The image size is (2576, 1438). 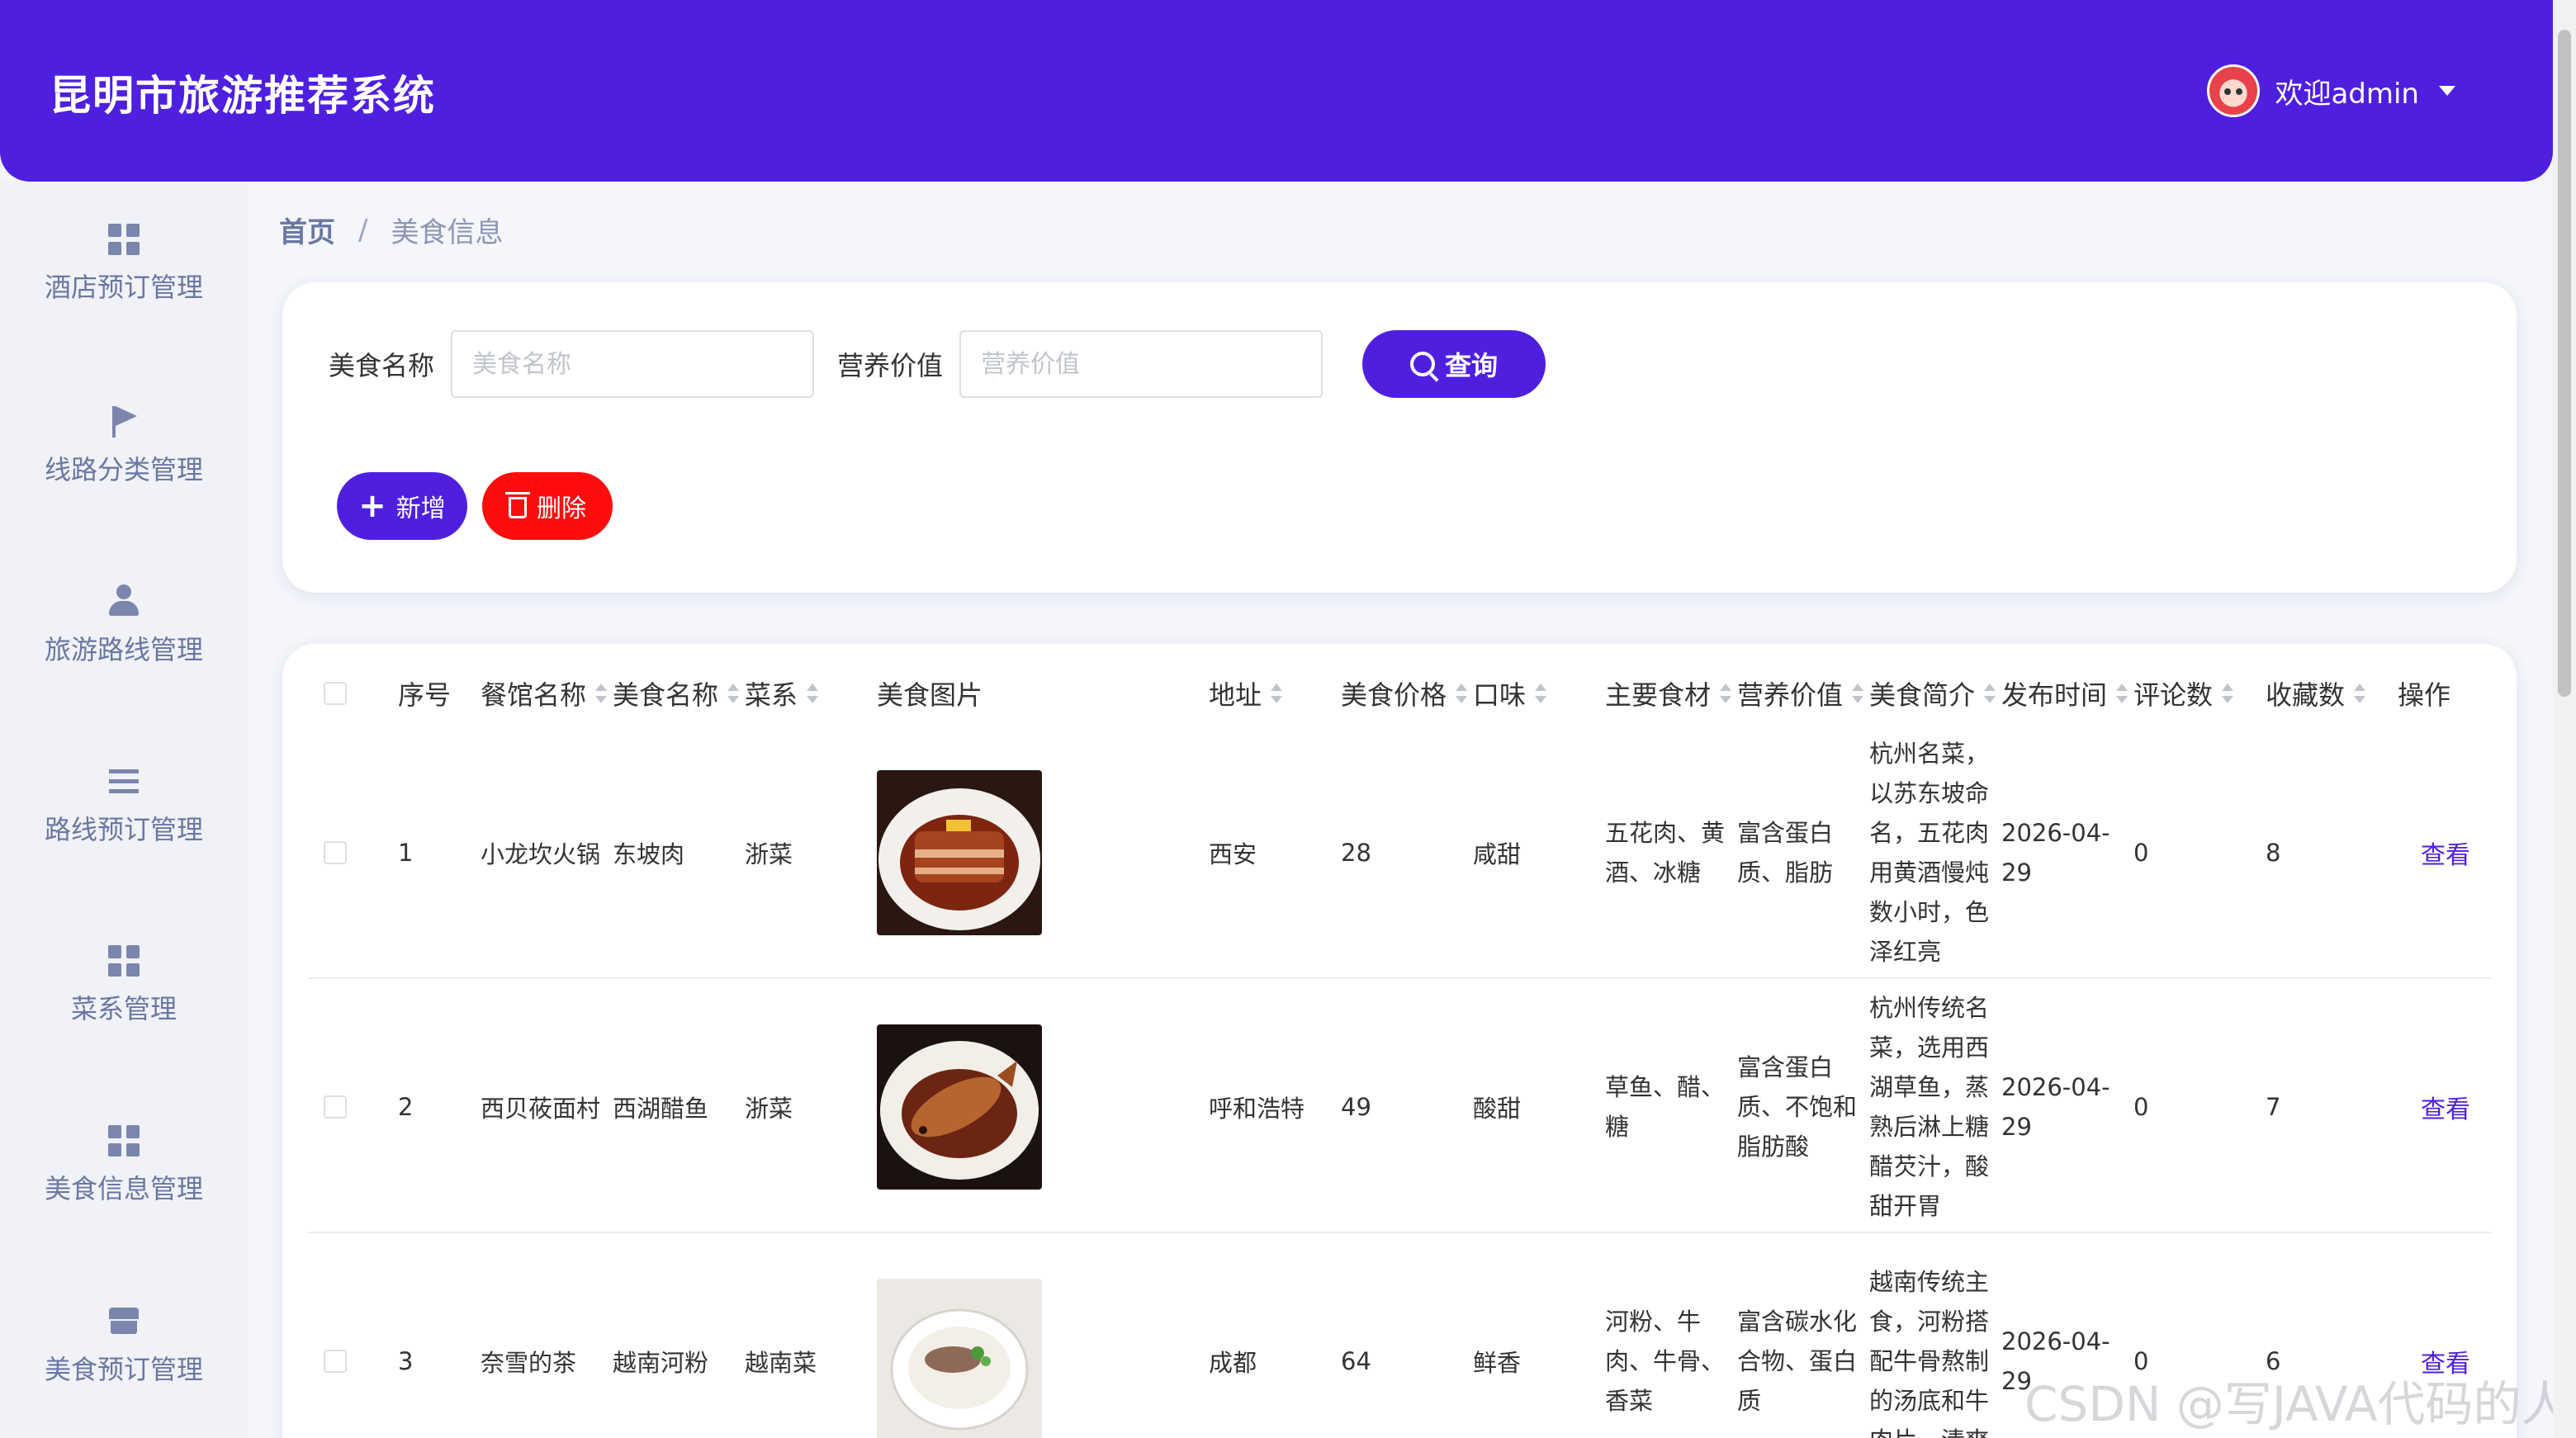 What do you see at coordinates (123, 1320) in the screenshot?
I see `shop-icon` at bounding box center [123, 1320].